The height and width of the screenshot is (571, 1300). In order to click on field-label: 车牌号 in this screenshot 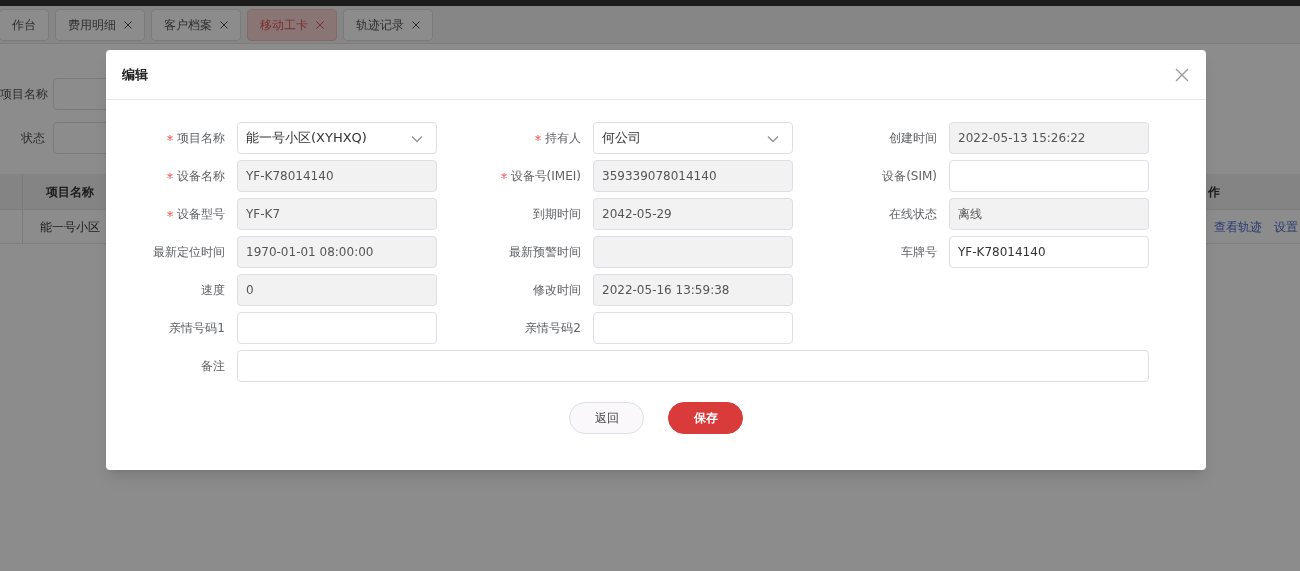, I will do `click(919, 252)`.